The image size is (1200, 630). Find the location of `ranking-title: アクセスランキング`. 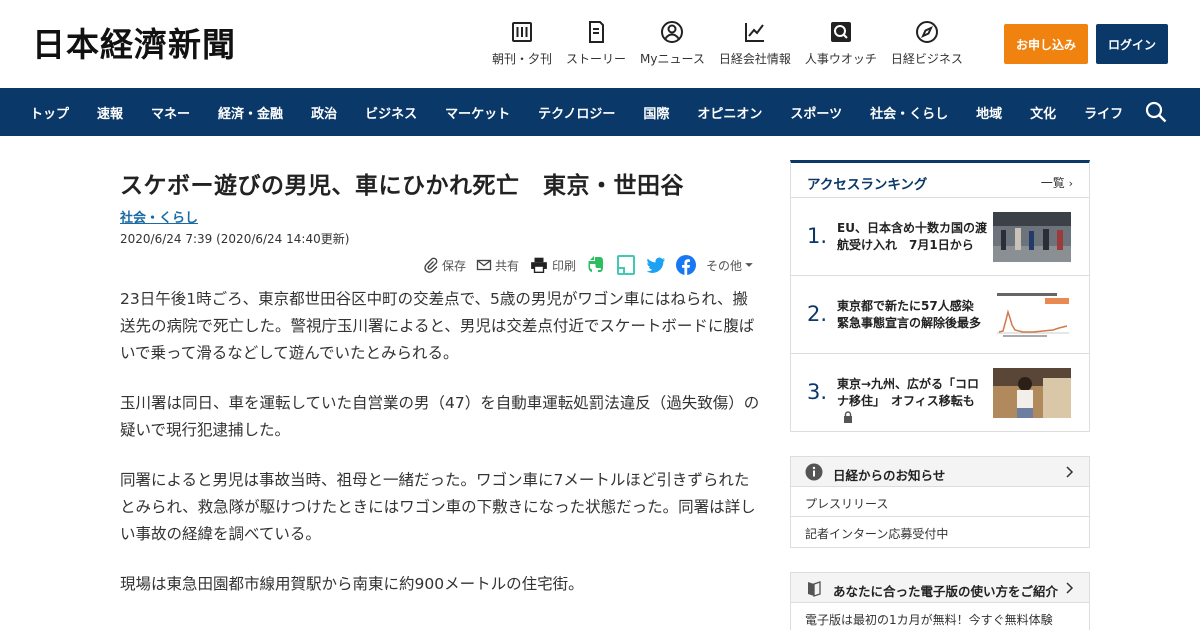

ranking-title: アクセスランキング is located at coordinates (867, 185).